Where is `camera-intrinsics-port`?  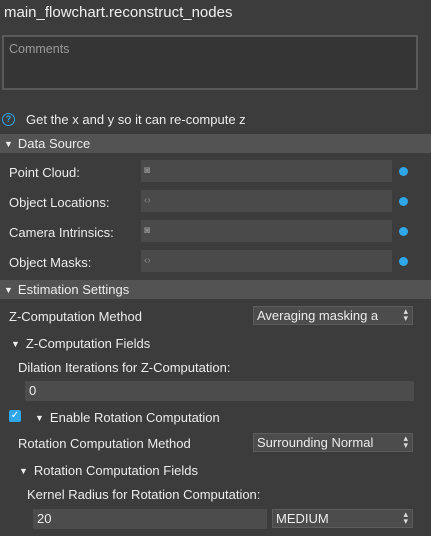 camera-intrinsics-port is located at coordinates (403, 231).